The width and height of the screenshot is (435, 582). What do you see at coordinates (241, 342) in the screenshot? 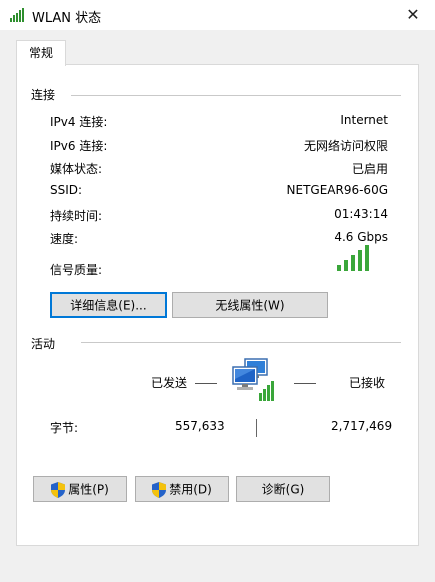
I see `activity-divider` at bounding box center [241, 342].